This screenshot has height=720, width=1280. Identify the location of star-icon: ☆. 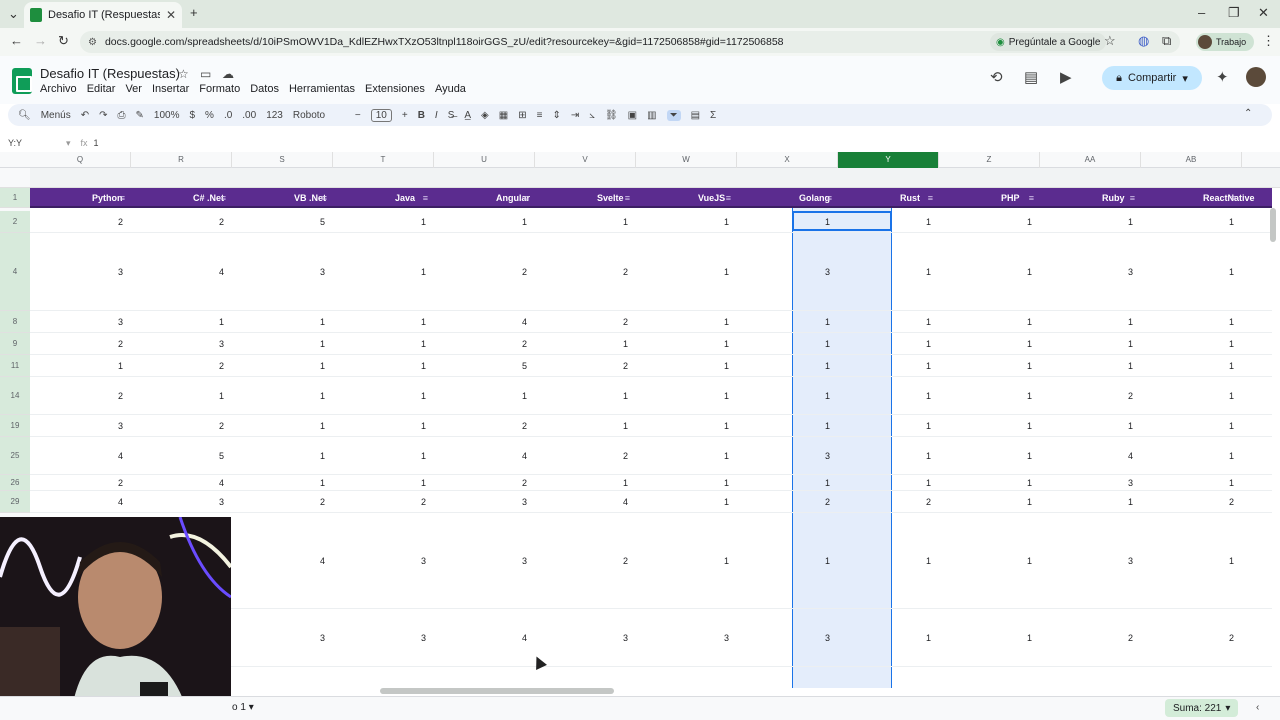
(183, 74).